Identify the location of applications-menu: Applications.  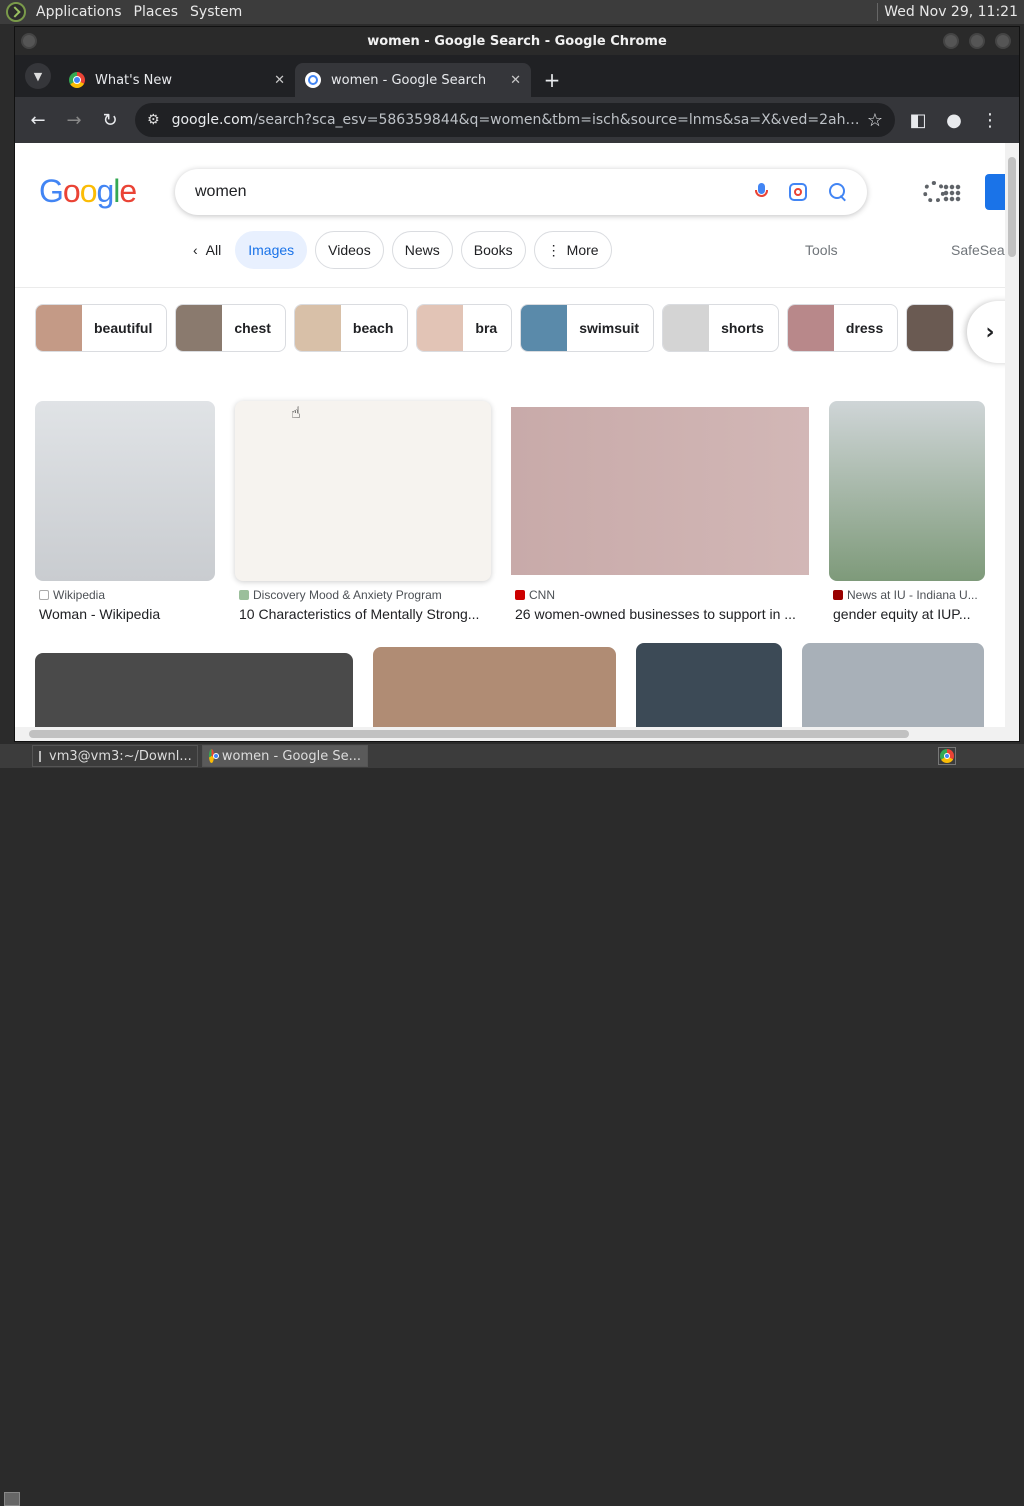
(79, 12).